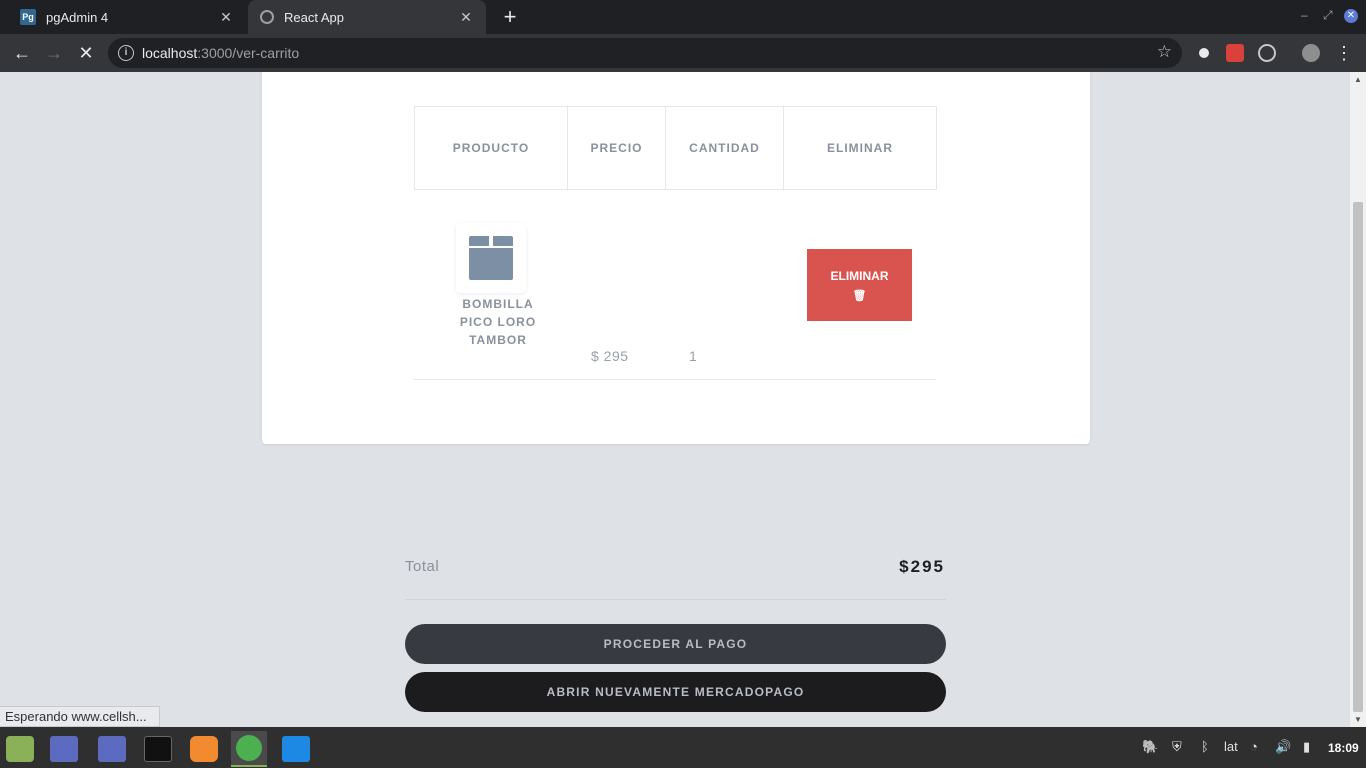 The width and height of the screenshot is (1366, 768). What do you see at coordinates (1358, 457) in the screenshot?
I see `scrollbar-thumb` at bounding box center [1358, 457].